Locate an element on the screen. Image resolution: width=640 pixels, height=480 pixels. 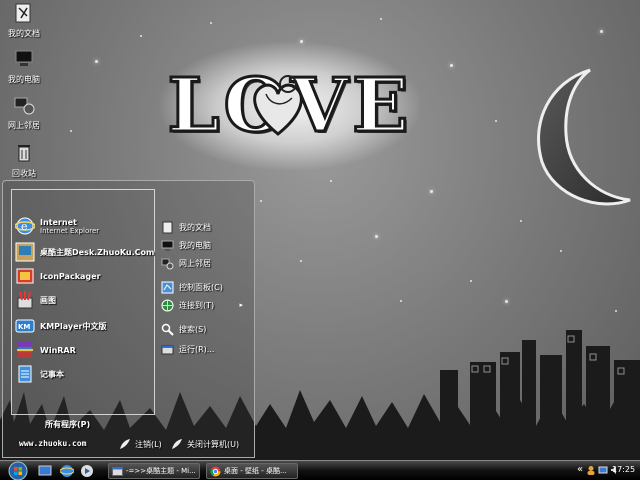
start-item-notepad: 记事本 is located at coordinates (39, 374).